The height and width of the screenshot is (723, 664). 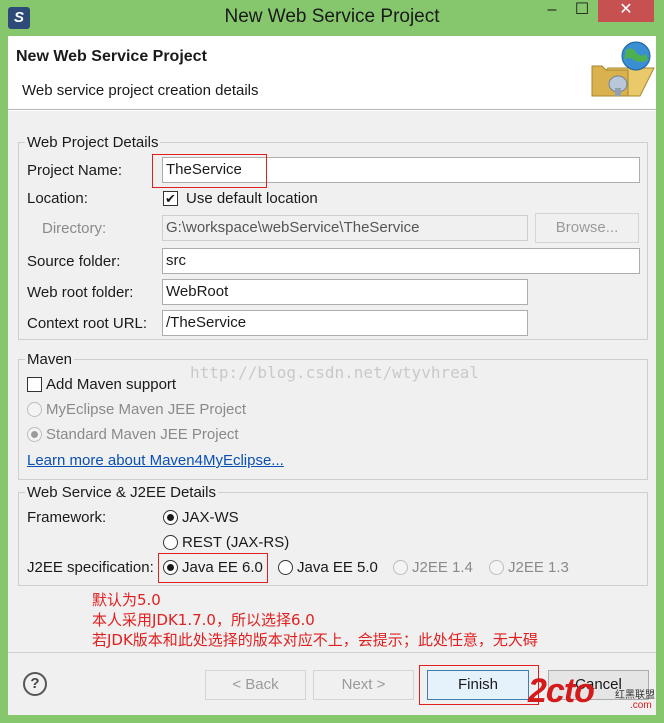 I want to click on location-label: Location:, so click(x=57, y=198).